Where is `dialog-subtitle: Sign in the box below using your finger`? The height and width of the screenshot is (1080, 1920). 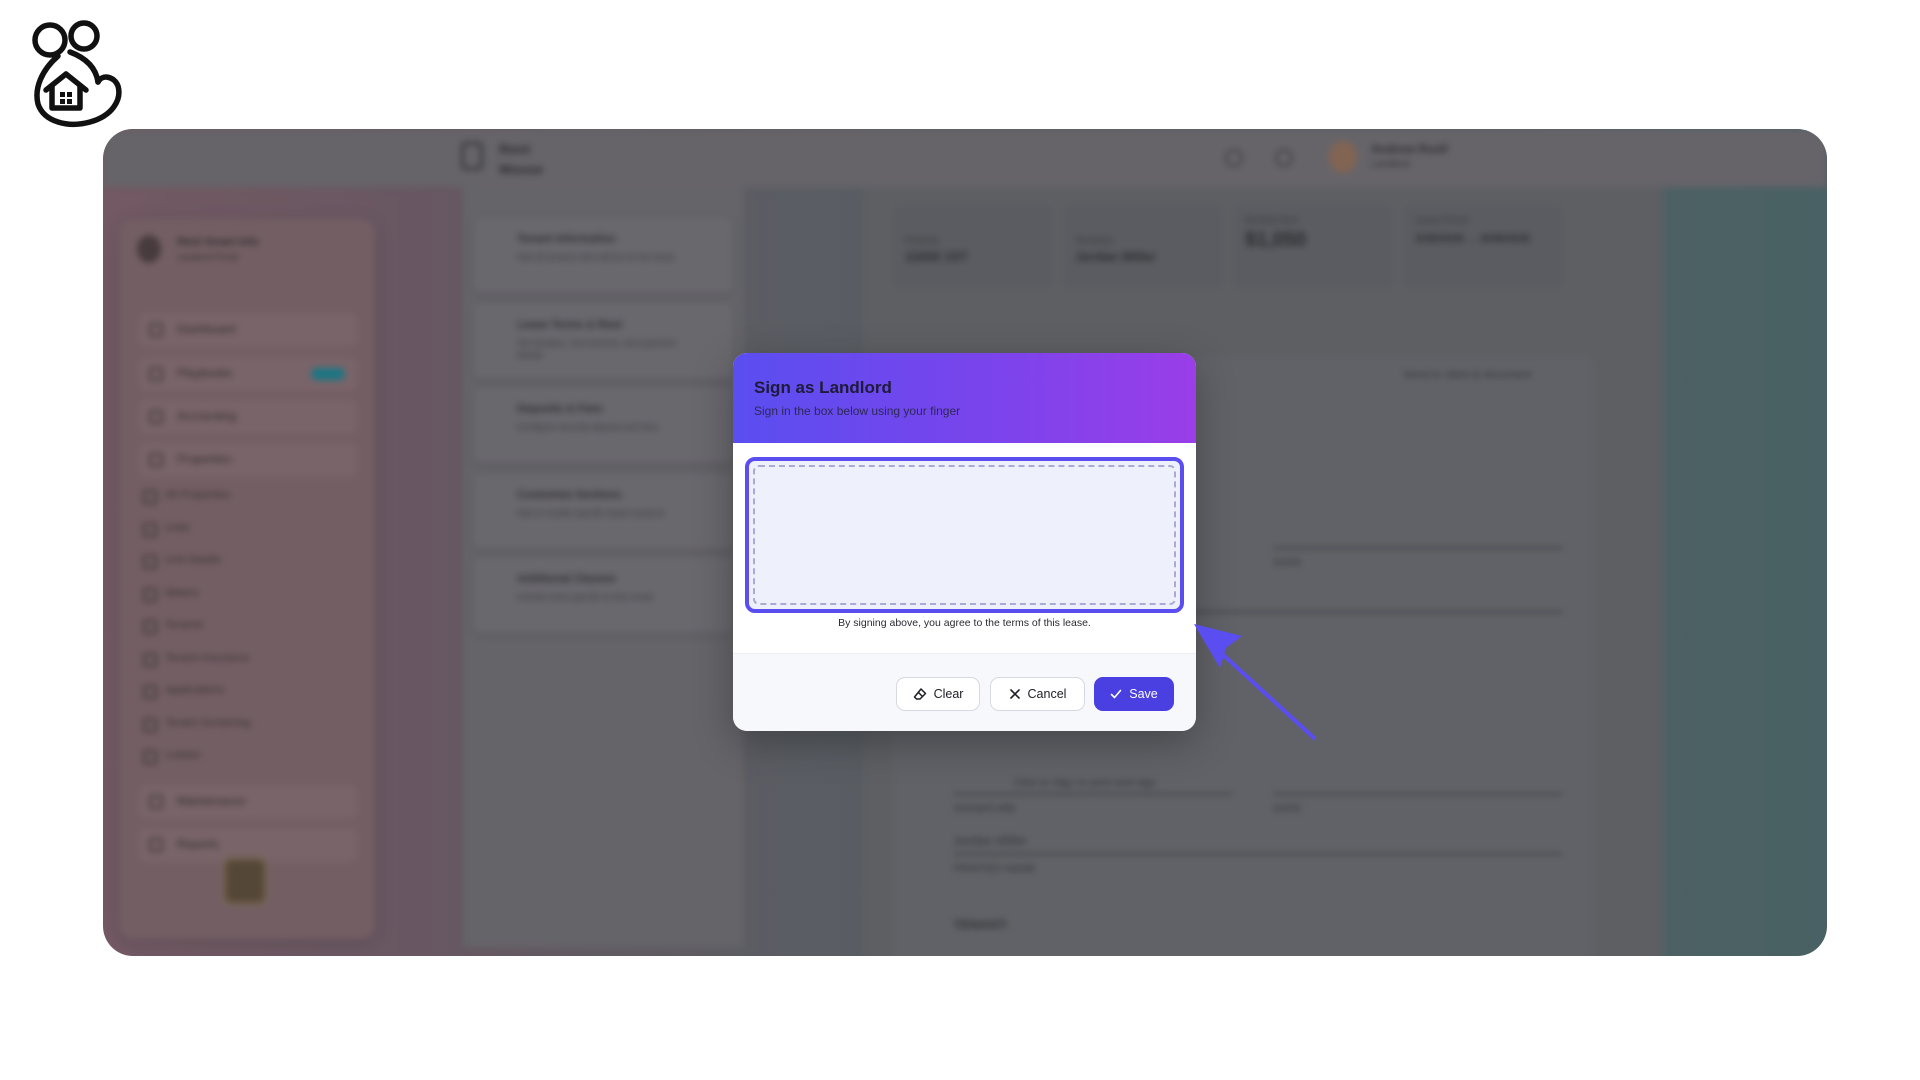
dialog-subtitle: Sign in the box below using your finger is located at coordinates (857, 411).